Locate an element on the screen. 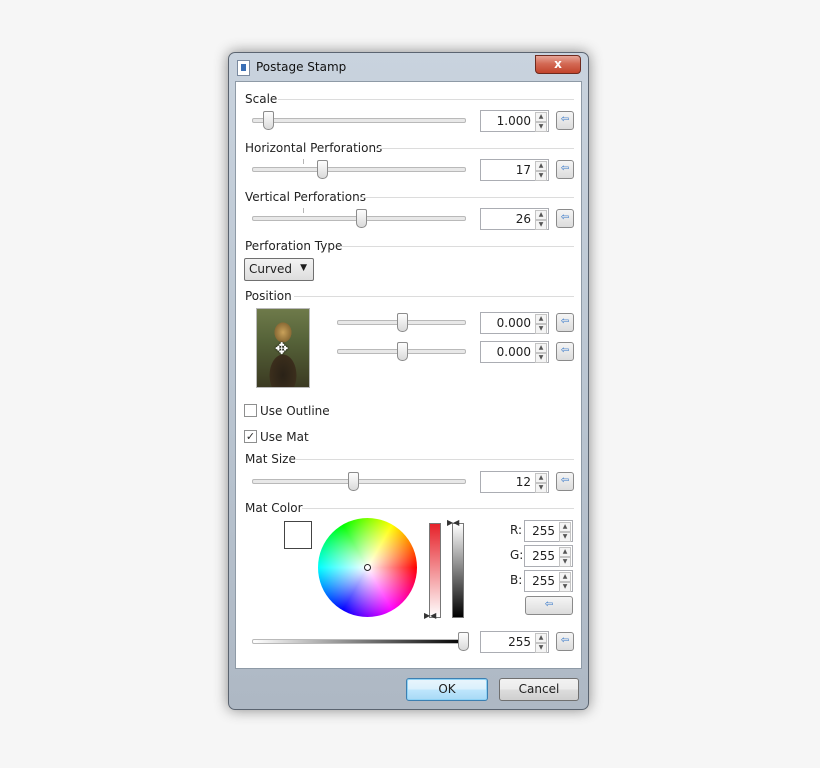 Image resolution: width=820 pixels, height=768 pixels. ok-button: OK is located at coordinates (447, 689).